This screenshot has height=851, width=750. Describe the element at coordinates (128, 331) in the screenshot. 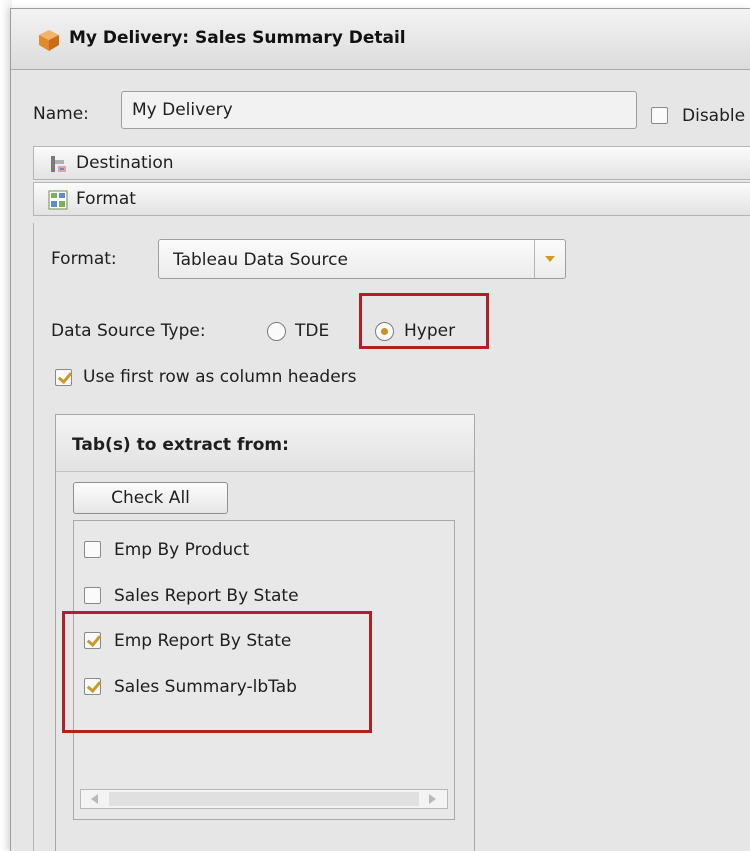

I see `data-source-type-label: Data Source Type:` at that location.